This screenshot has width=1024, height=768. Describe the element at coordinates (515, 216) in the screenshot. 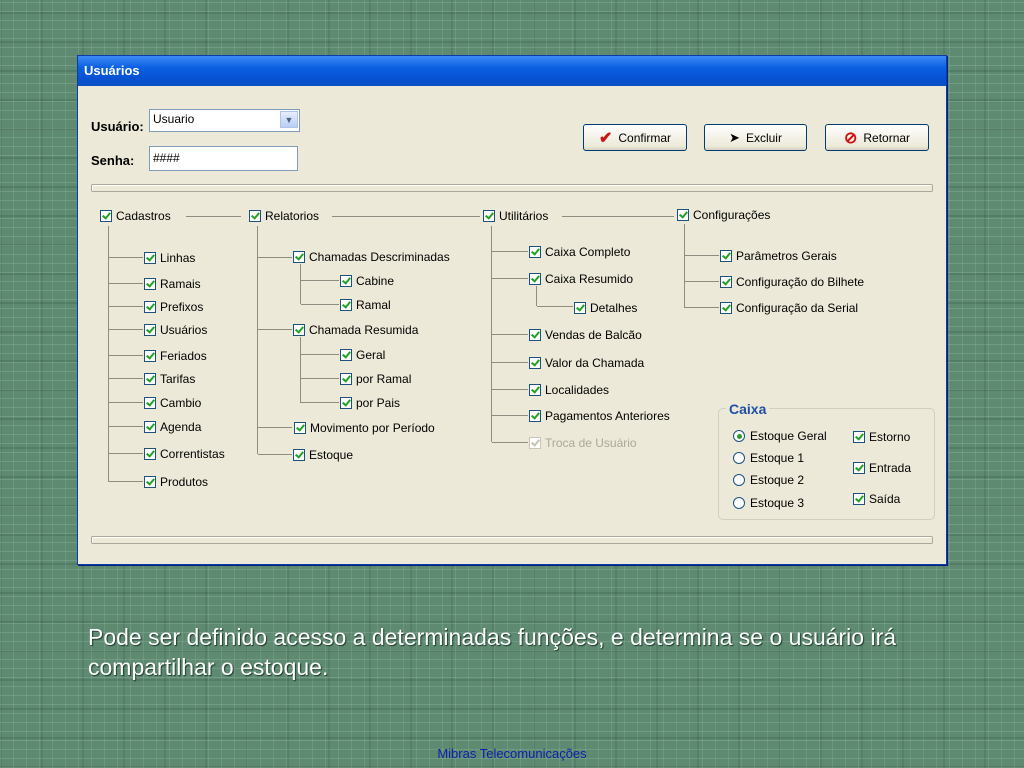

I see `checkbox-utilitarios: Utilitários` at that location.